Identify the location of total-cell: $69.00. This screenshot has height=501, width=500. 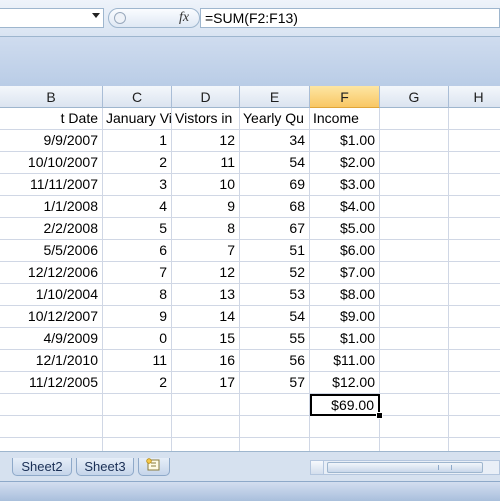
(345, 405).